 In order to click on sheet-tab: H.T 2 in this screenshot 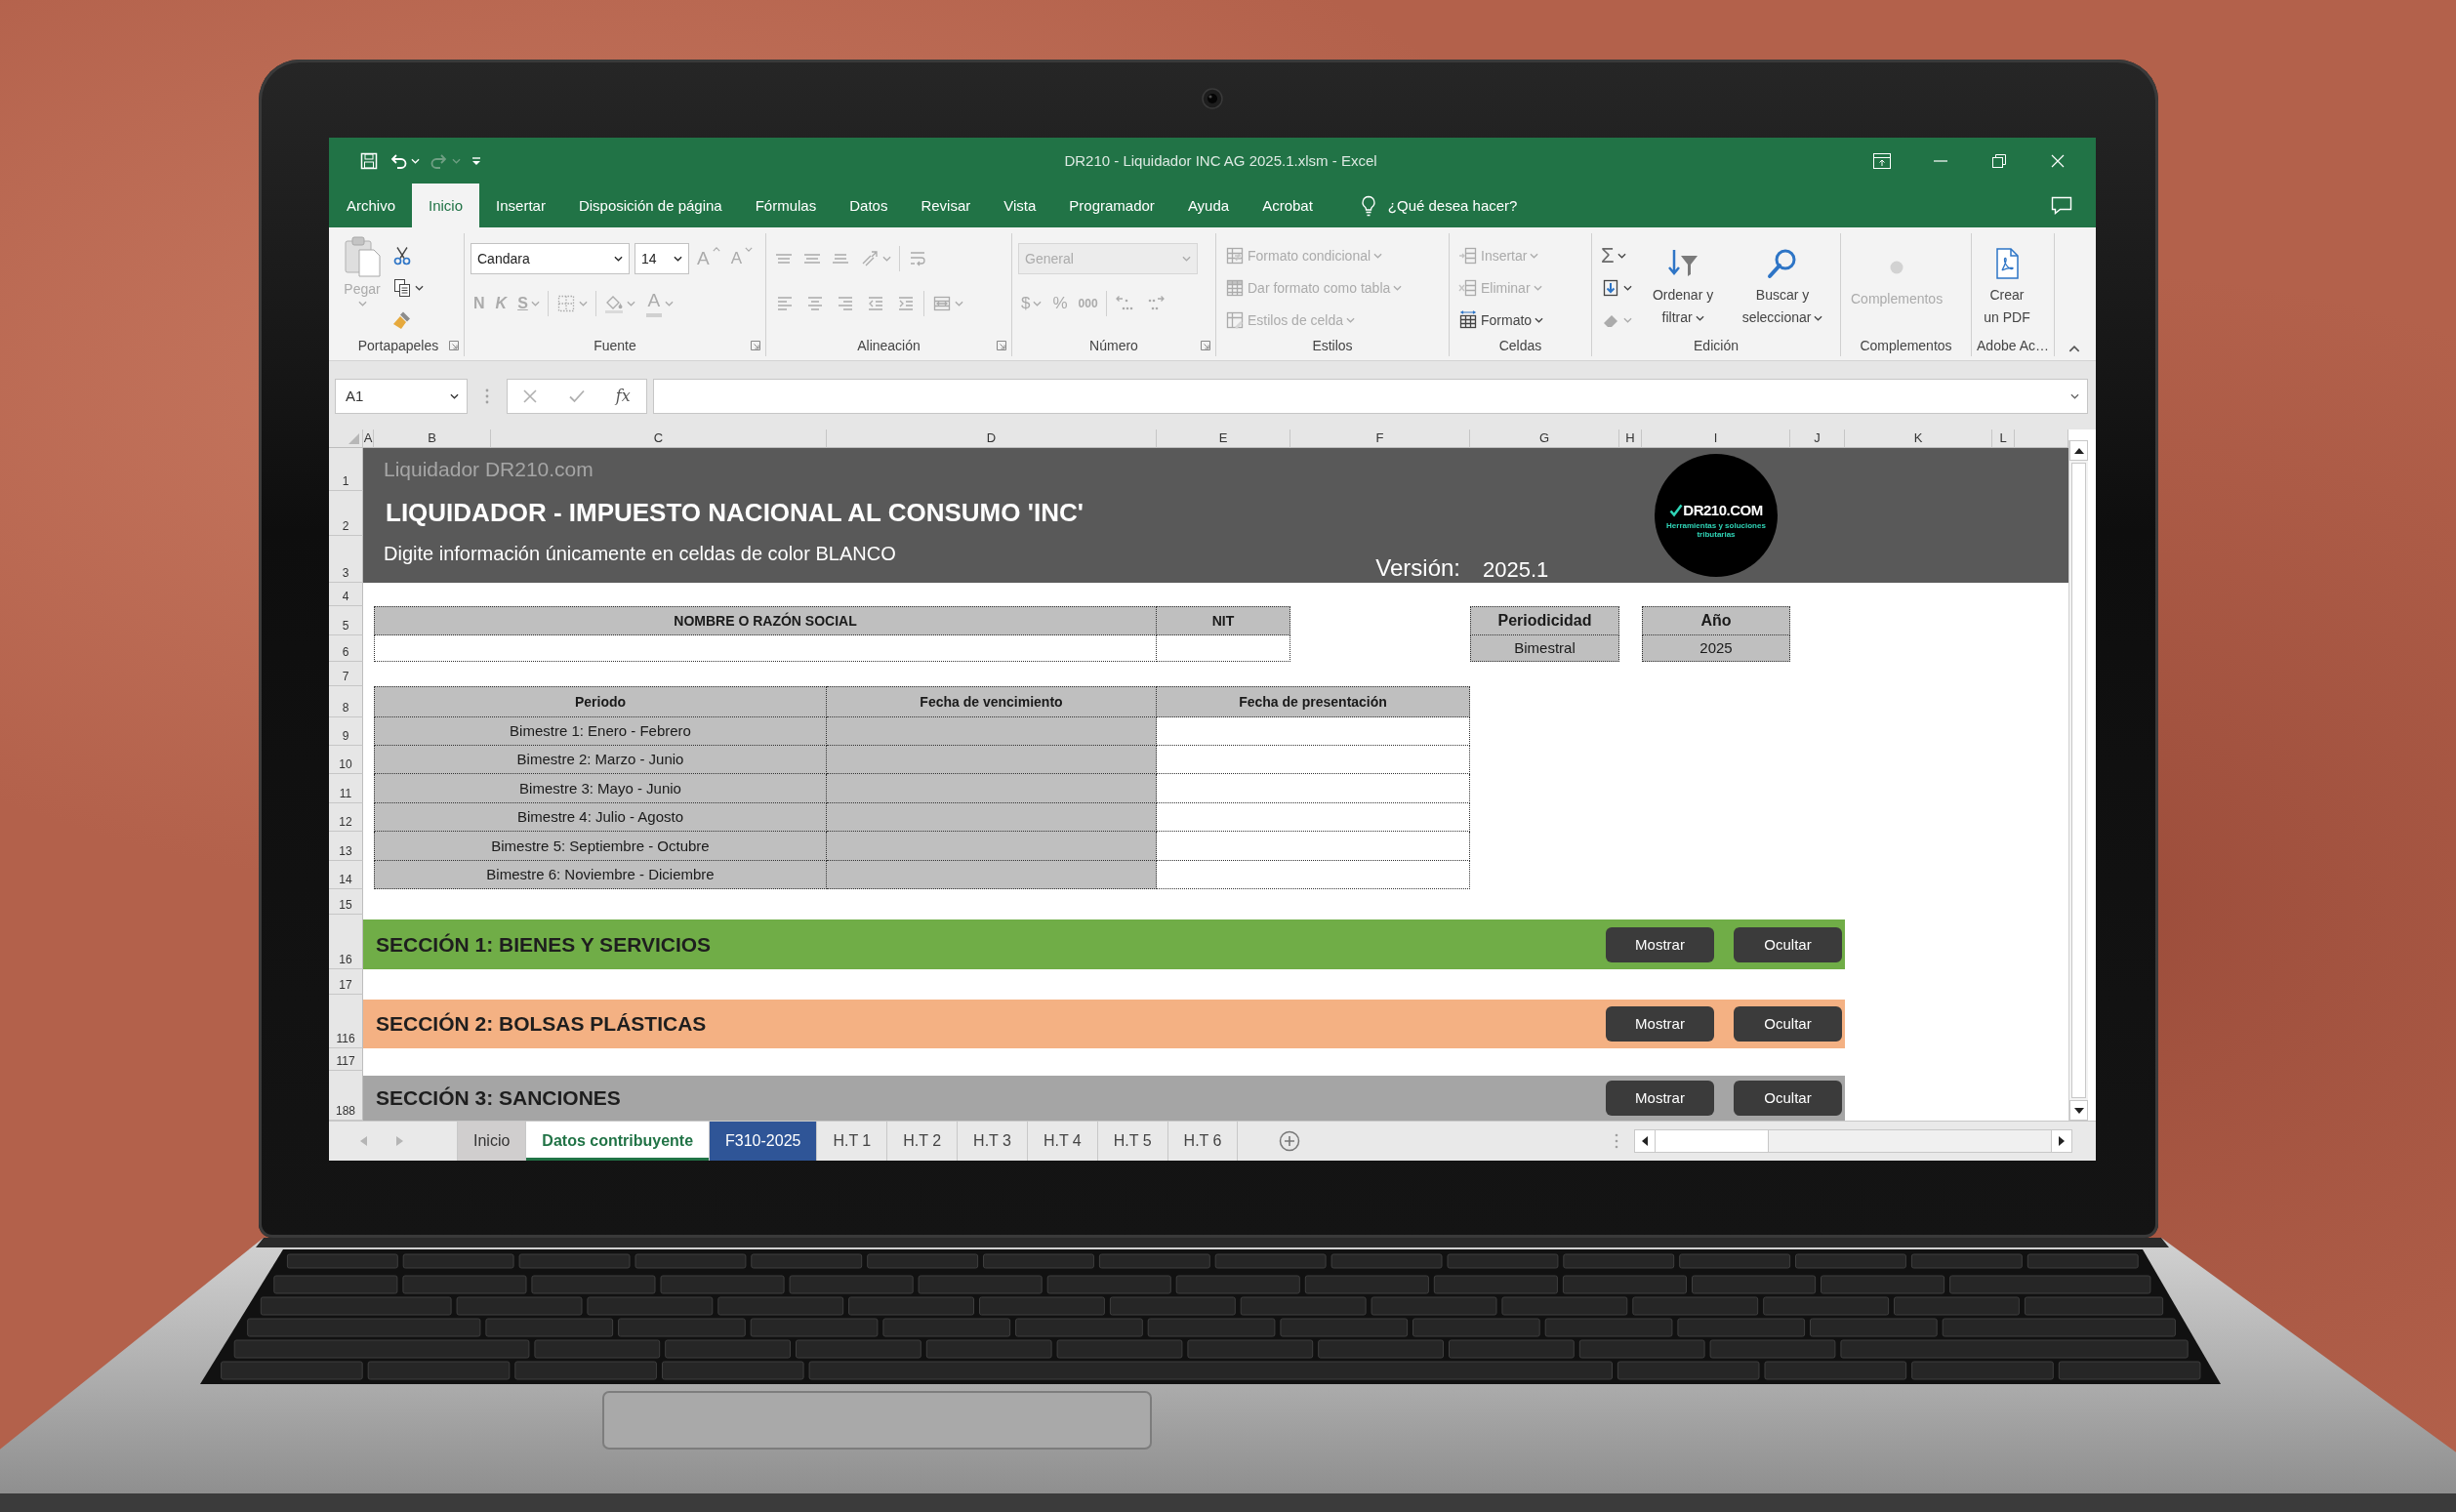, I will do `click(923, 1141)`.